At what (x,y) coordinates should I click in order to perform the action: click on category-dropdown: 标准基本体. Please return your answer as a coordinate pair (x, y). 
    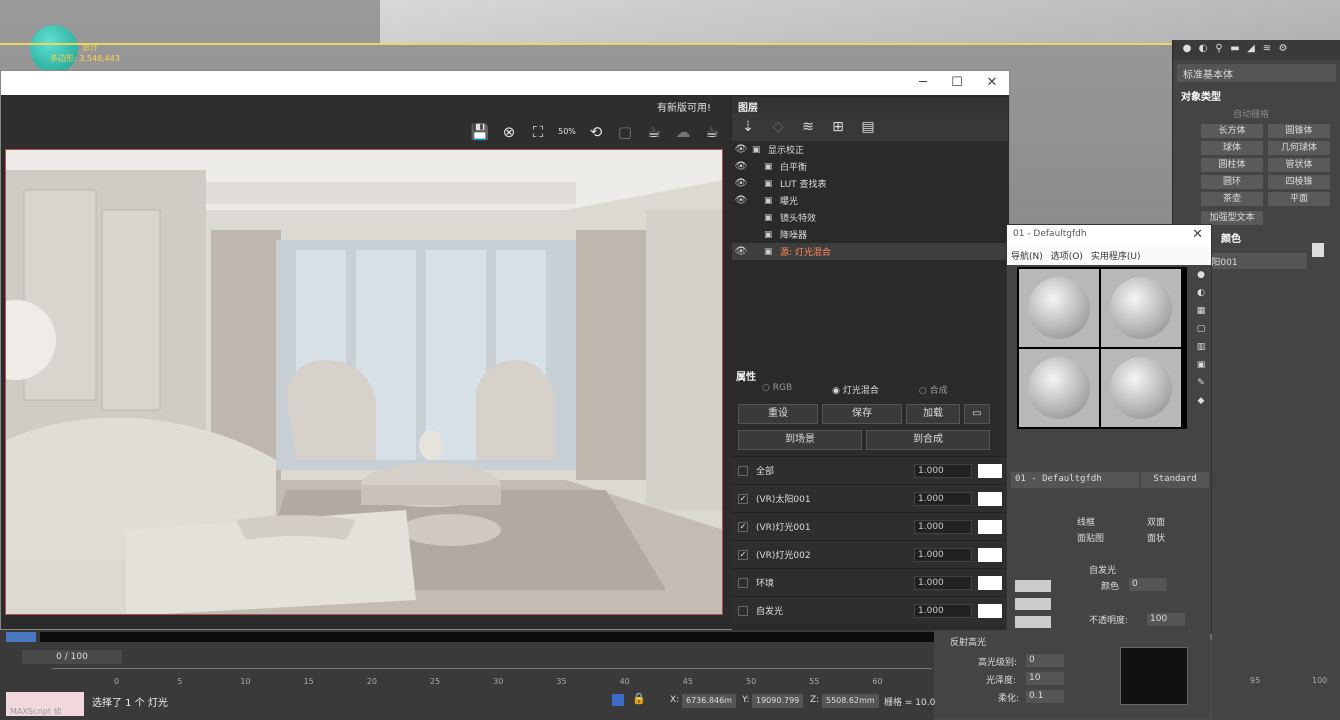
    Looking at the image, I should click on (1256, 73).